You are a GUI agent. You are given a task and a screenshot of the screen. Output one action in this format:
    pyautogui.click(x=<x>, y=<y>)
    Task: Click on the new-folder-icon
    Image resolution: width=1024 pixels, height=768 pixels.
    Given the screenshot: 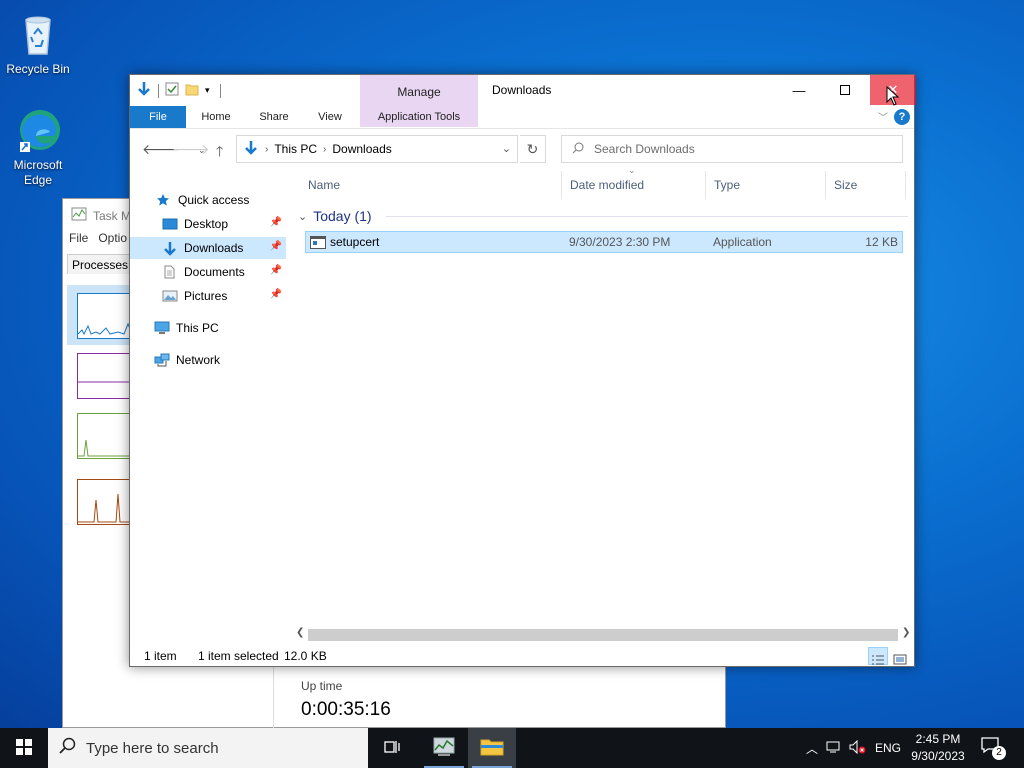 What is the action you would take?
    pyautogui.click(x=192, y=90)
    